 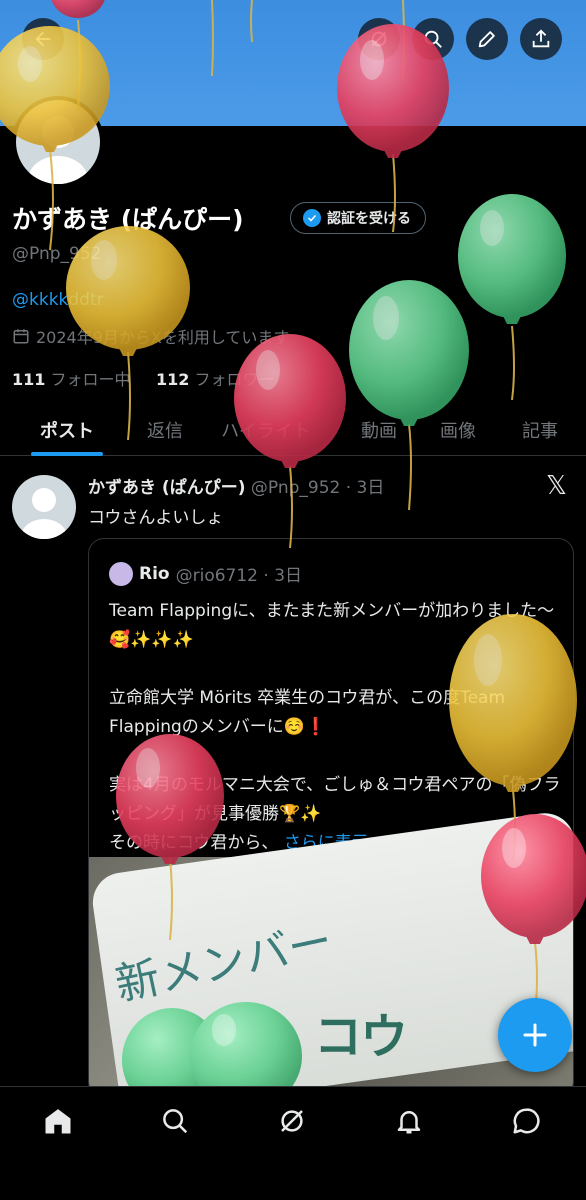 I want to click on grok-button, so click(x=379, y=39).